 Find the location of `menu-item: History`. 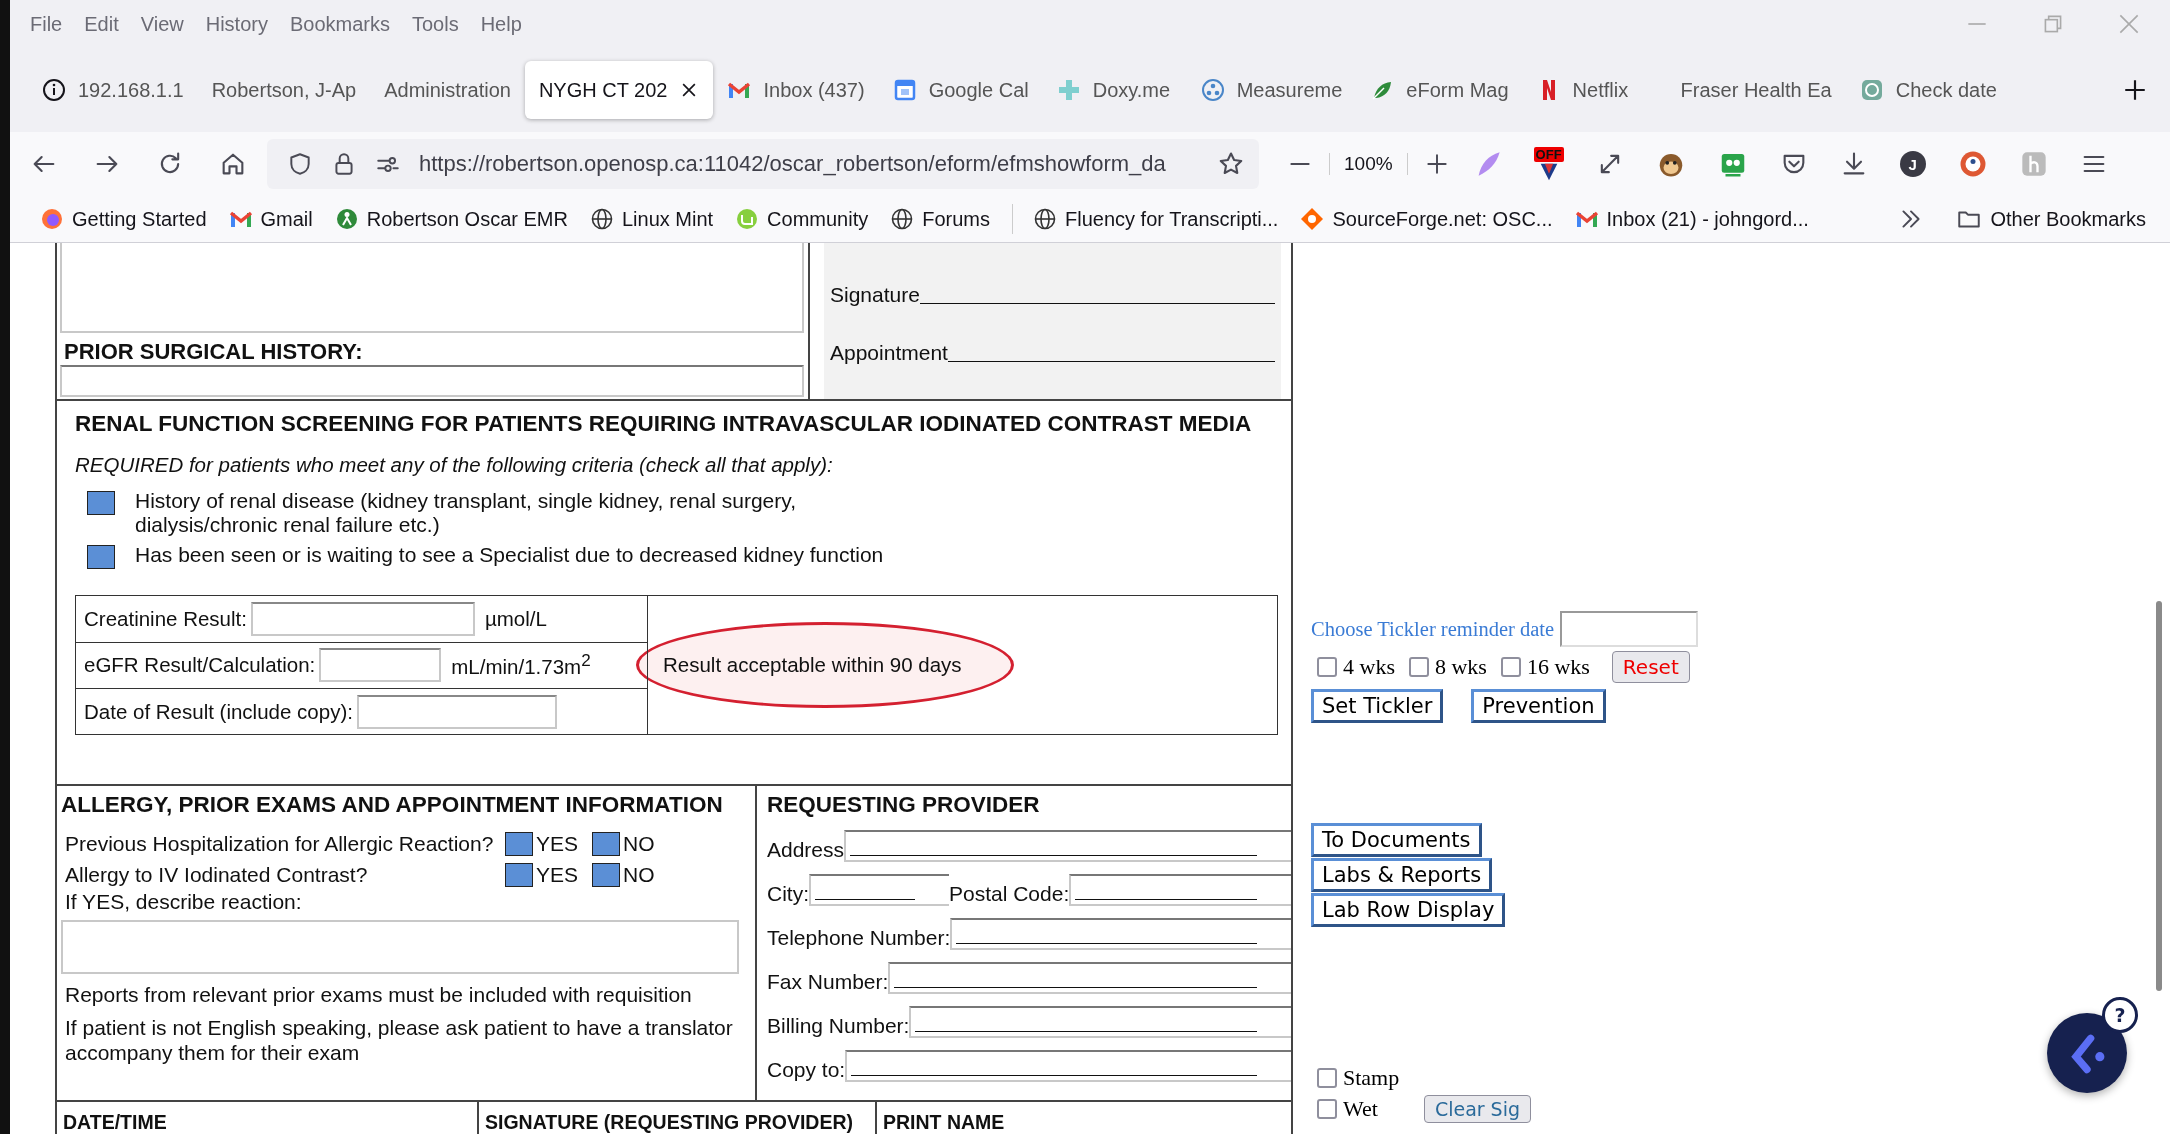

menu-item: History is located at coordinates (236, 24).